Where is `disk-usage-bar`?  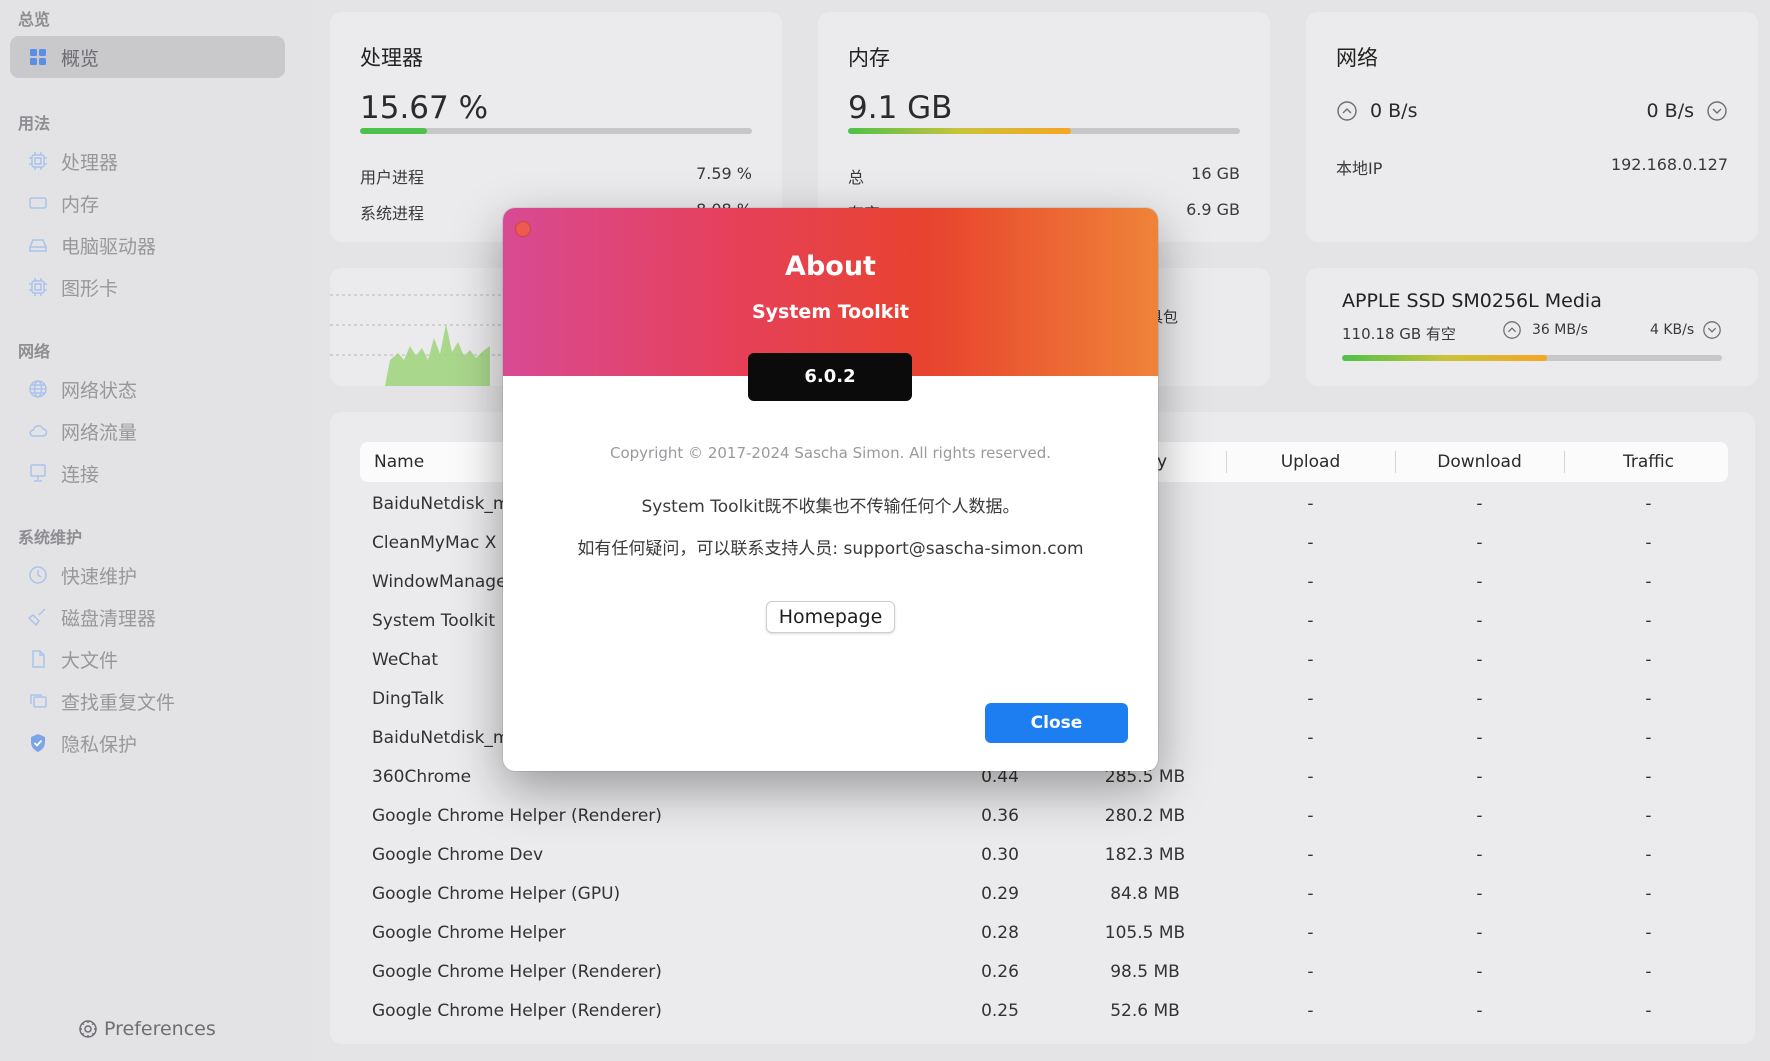 disk-usage-bar is located at coordinates (1532, 358).